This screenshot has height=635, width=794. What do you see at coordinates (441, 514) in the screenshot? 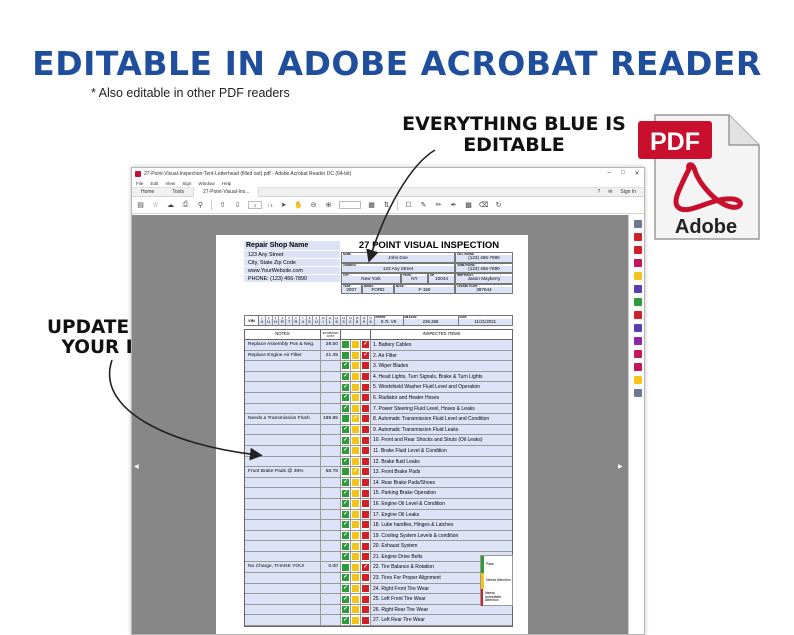
I see `inspected-item-field: 17. Engine Oil Leaks` at bounding box center [441, 514].